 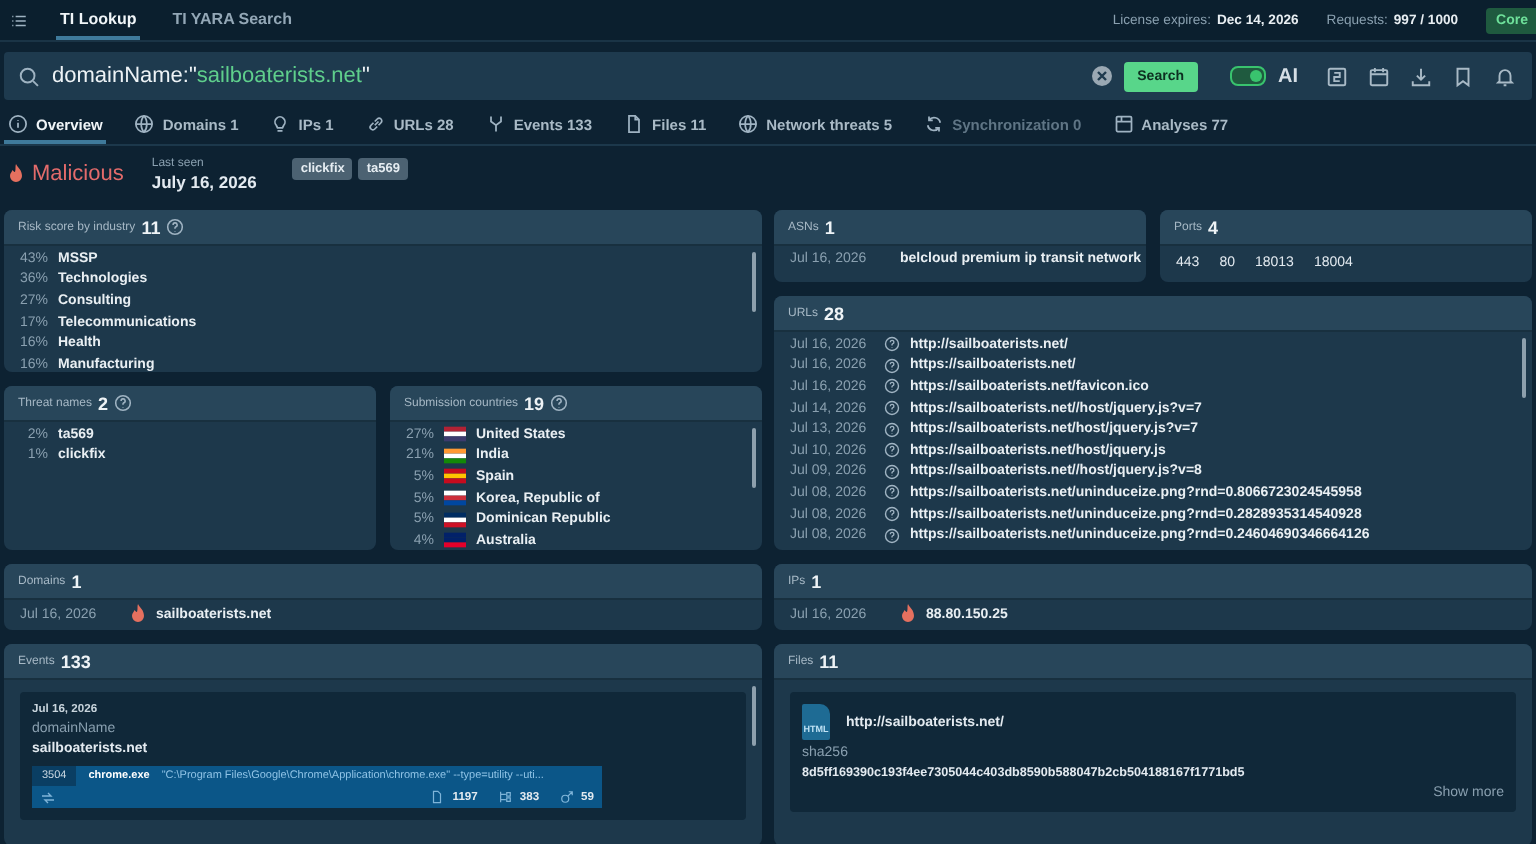 What do you see at coordinates (103, 403) in the screenshot?
I see `panel-count: 2` at bounding box center [103, 403].